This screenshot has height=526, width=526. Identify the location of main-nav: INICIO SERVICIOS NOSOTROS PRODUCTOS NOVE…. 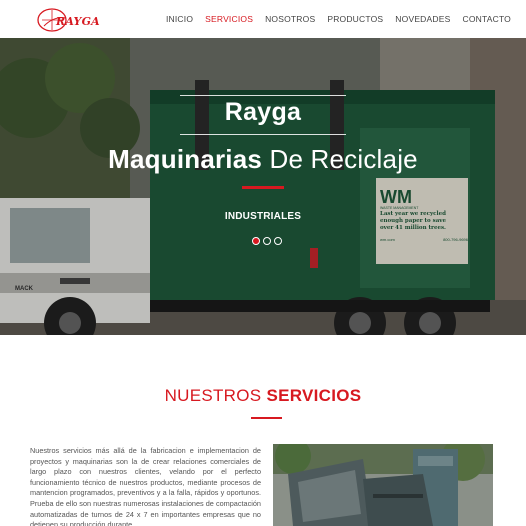
(338, 19).